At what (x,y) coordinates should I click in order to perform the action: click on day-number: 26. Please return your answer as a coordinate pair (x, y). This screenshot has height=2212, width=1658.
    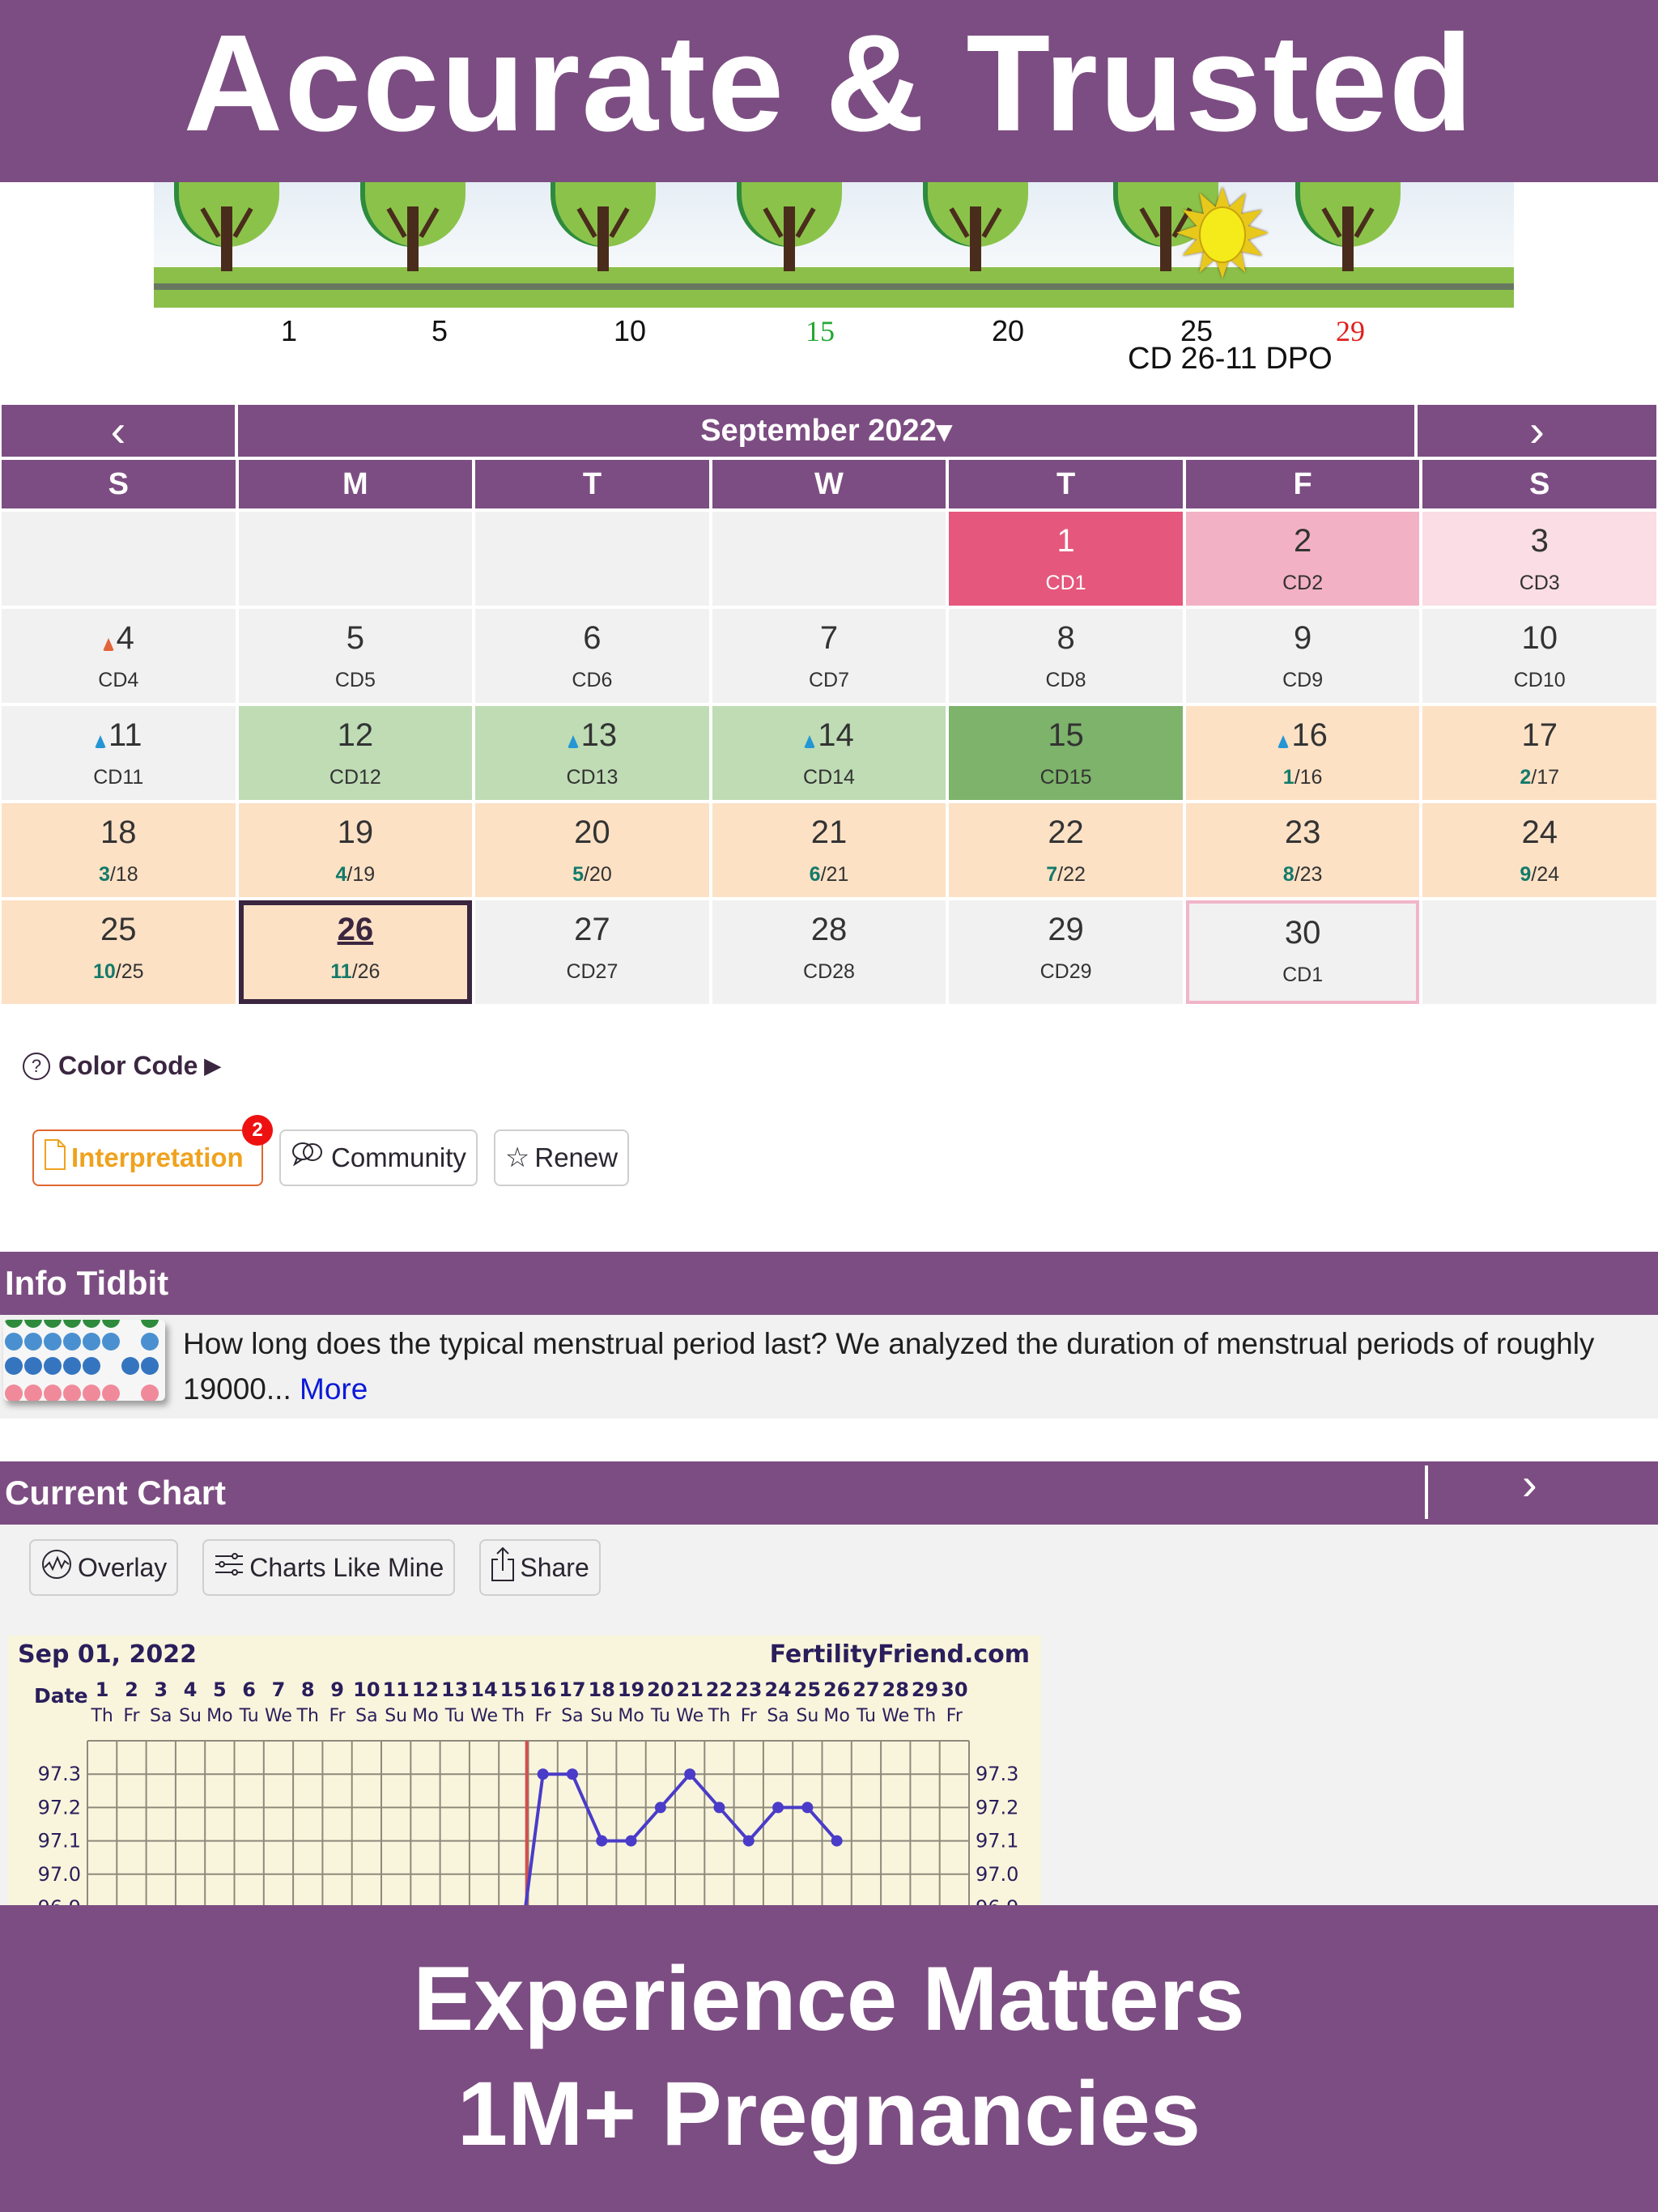
    Looking at the image, I should click on (356, 929).